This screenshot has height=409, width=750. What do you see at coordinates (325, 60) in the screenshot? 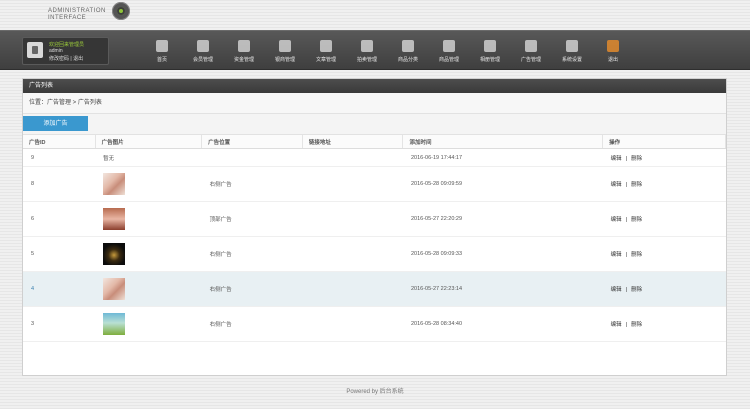
I see `nav-label: 文章管理` at bounding box center [325, 60].